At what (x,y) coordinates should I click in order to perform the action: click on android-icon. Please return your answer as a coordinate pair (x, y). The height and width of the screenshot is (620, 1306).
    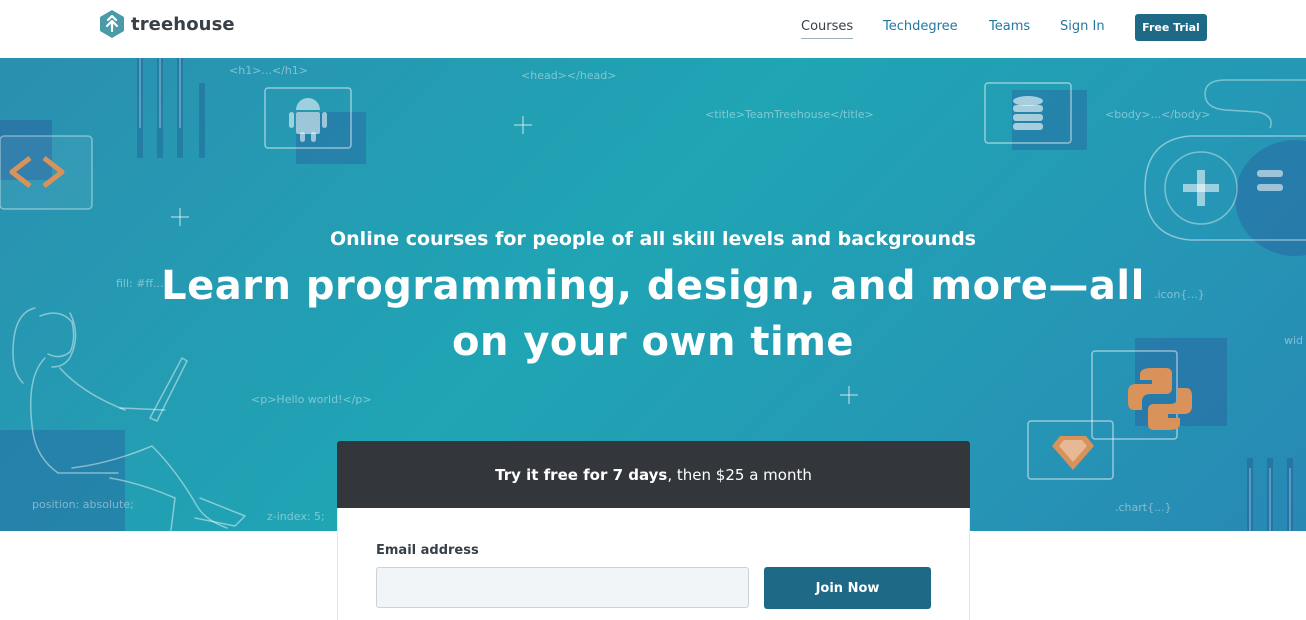
    Looking at the image, I should click on (315, 125).